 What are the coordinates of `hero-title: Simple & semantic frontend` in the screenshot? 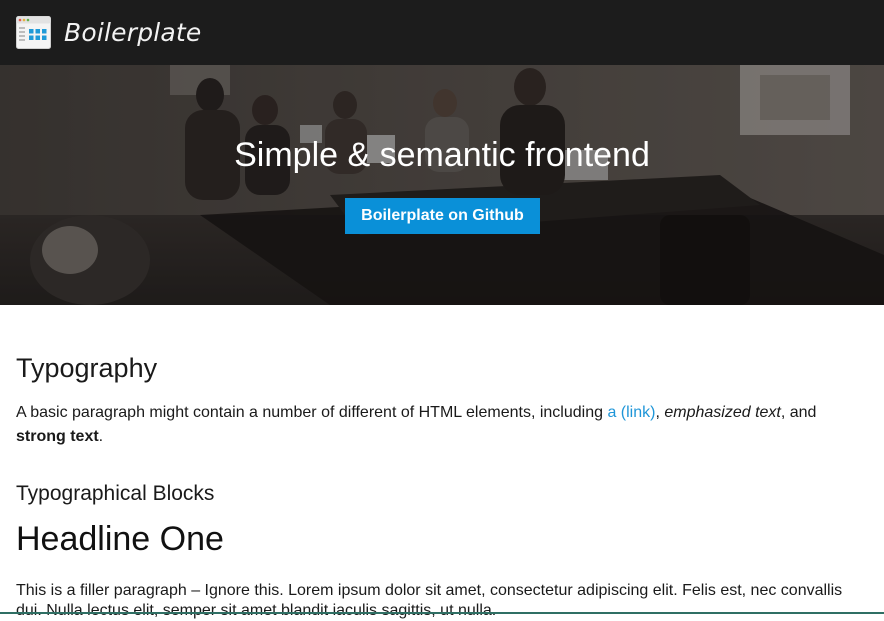 It's located at (442, 155).